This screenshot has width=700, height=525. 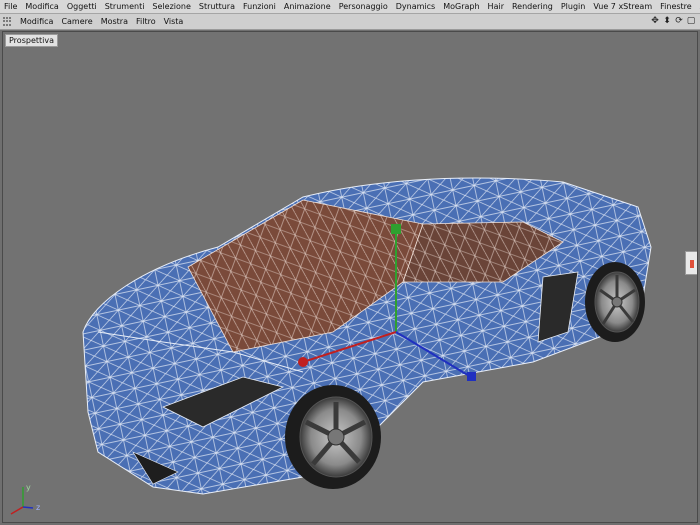 I want to click on viewport-nav-icons: ✥ ⬍ ⟳ ▢, so click(x=673, y=21).